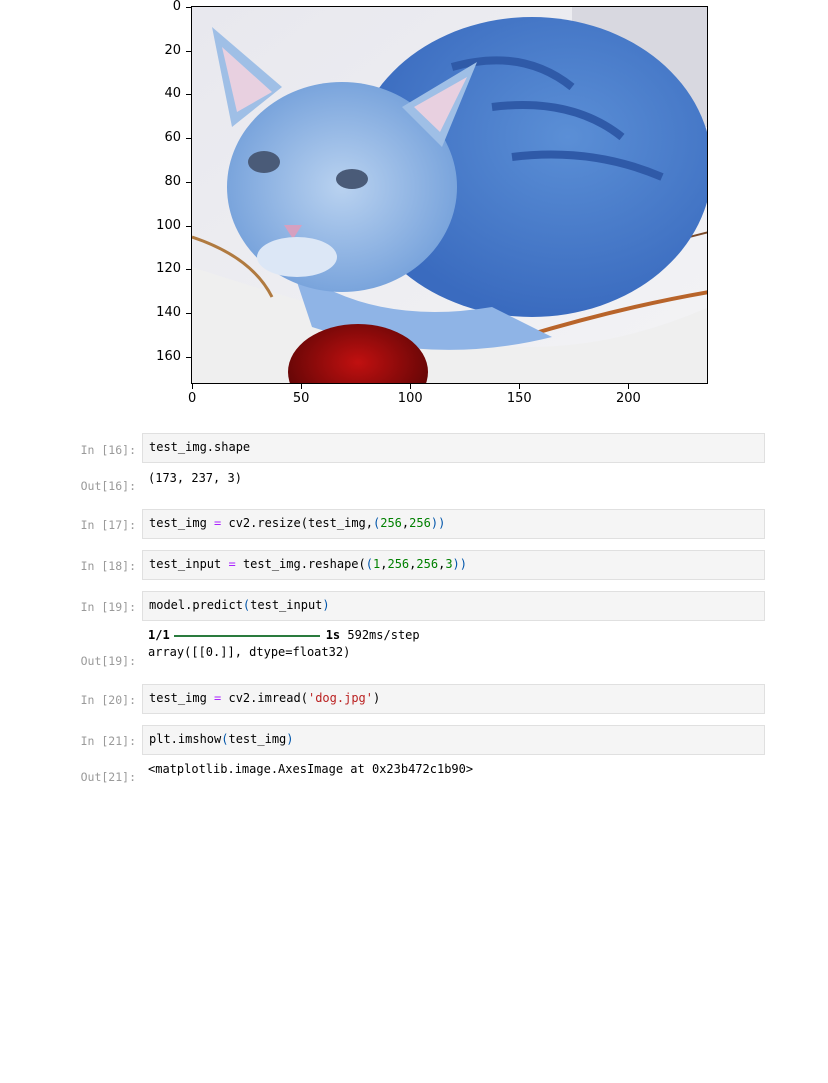  I want to click on x-tick-label: 200, so click(628, 398).